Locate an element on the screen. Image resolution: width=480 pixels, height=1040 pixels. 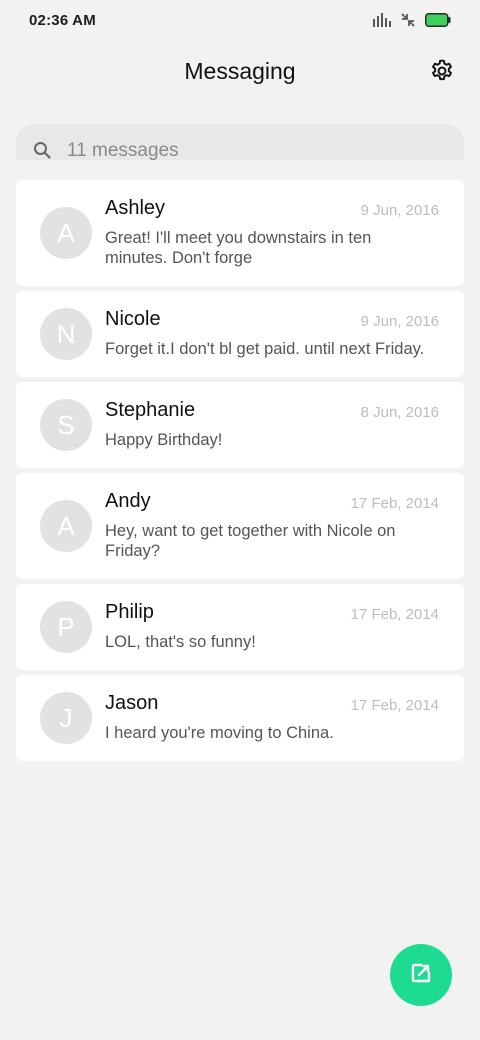
search-bar: 11 messages is located at coordinates (240, 142).